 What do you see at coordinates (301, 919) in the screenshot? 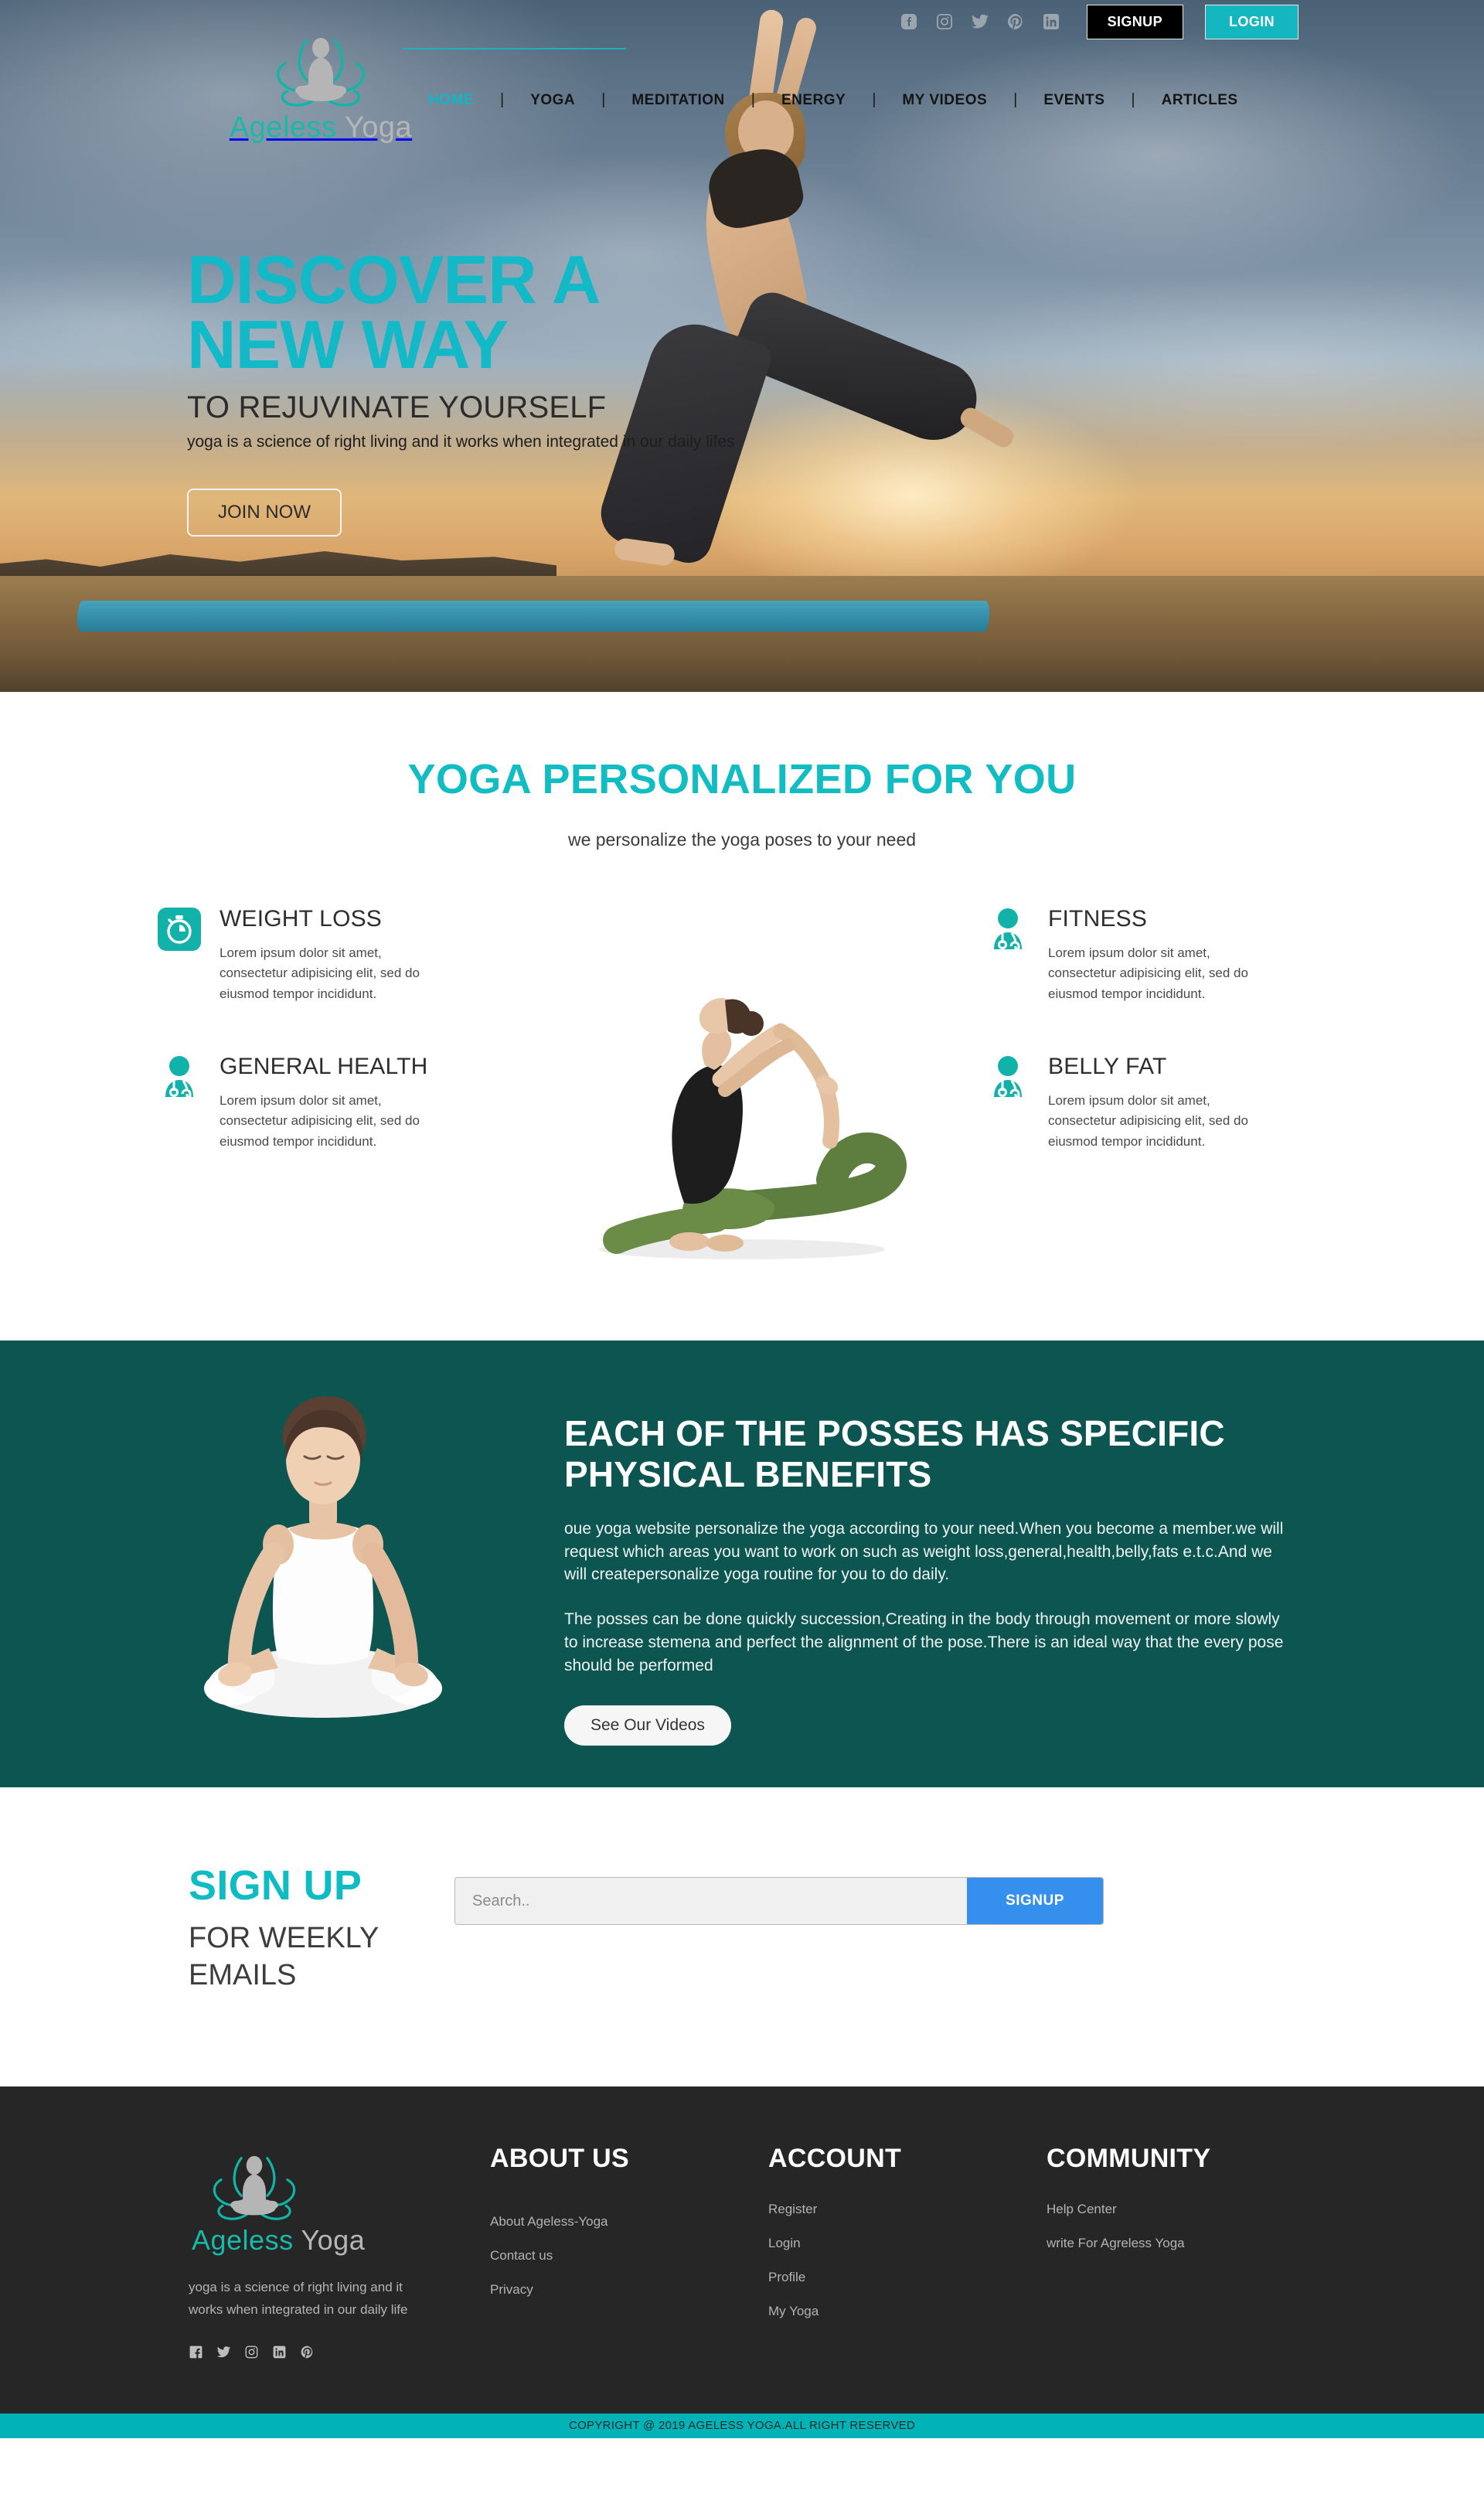
I see `feature-title: WEIGHT LOSS` at bounding box center [301, 919].